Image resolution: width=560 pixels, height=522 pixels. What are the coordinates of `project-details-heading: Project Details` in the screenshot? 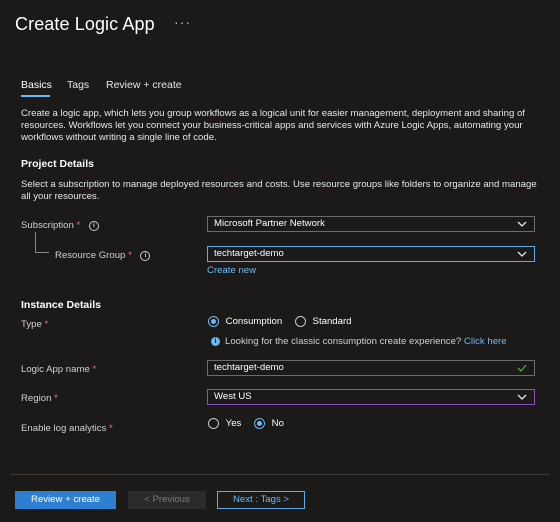 It's located at (57, 164).